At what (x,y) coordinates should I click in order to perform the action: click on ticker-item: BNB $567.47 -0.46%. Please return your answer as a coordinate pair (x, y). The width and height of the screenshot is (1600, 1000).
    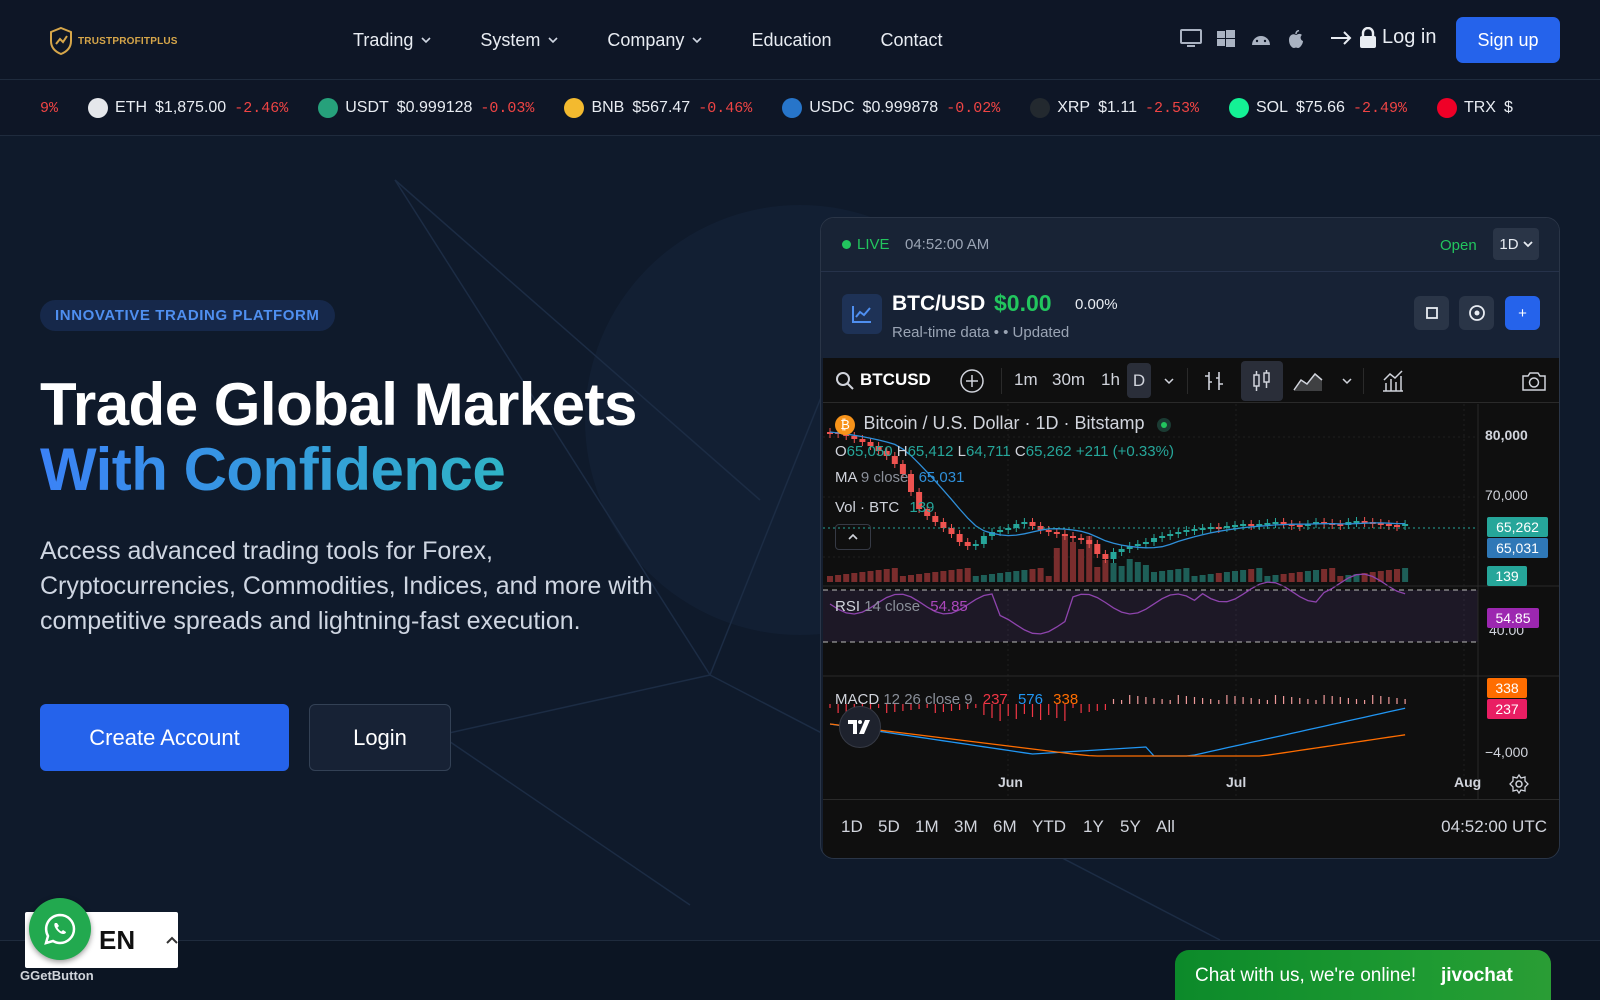
    Looking at the image, I should click on (658, 108).